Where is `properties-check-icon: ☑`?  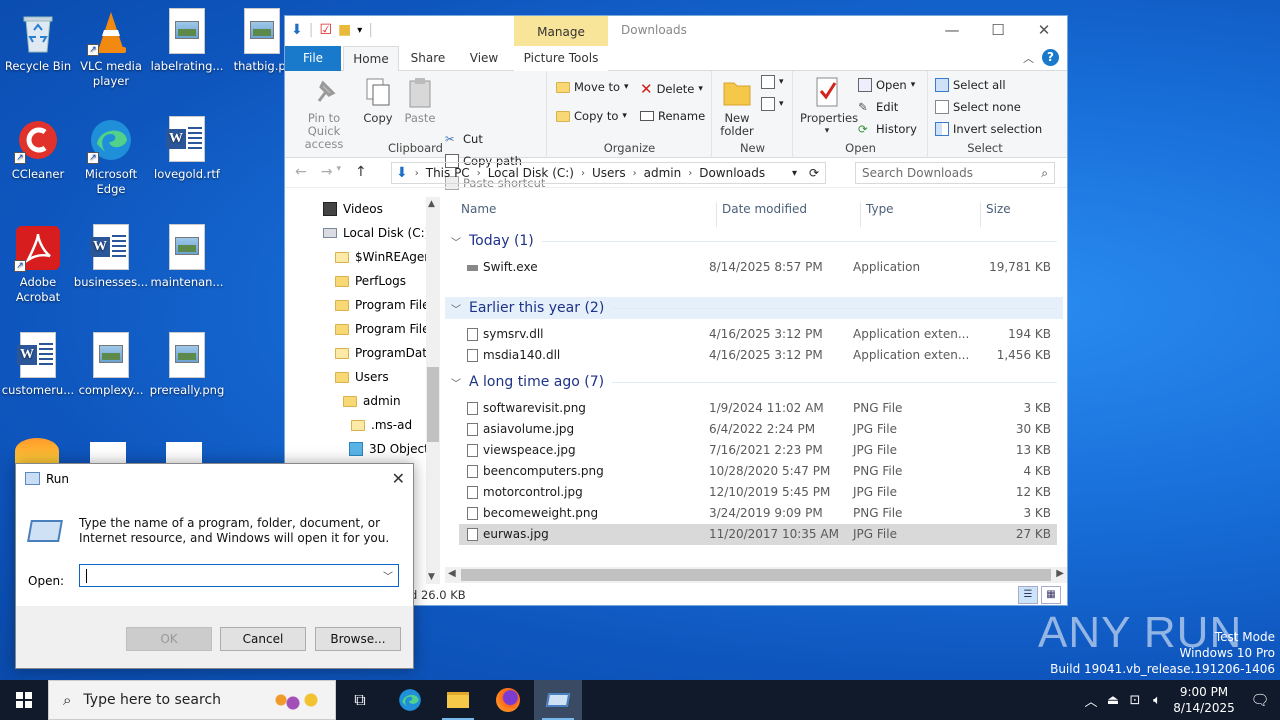
properties-check-icon: ☑ is located at coordinates (325, 30).